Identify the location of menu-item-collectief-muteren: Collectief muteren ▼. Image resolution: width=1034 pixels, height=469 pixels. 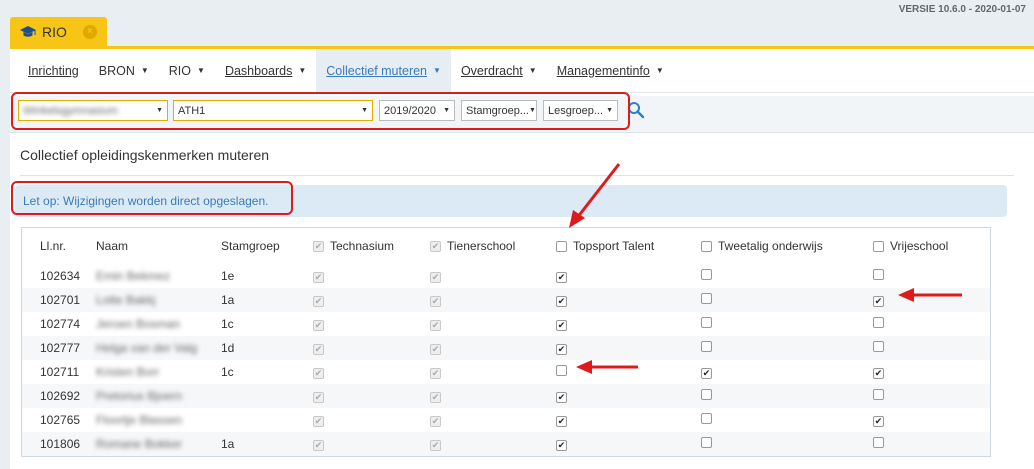
(383, 70).